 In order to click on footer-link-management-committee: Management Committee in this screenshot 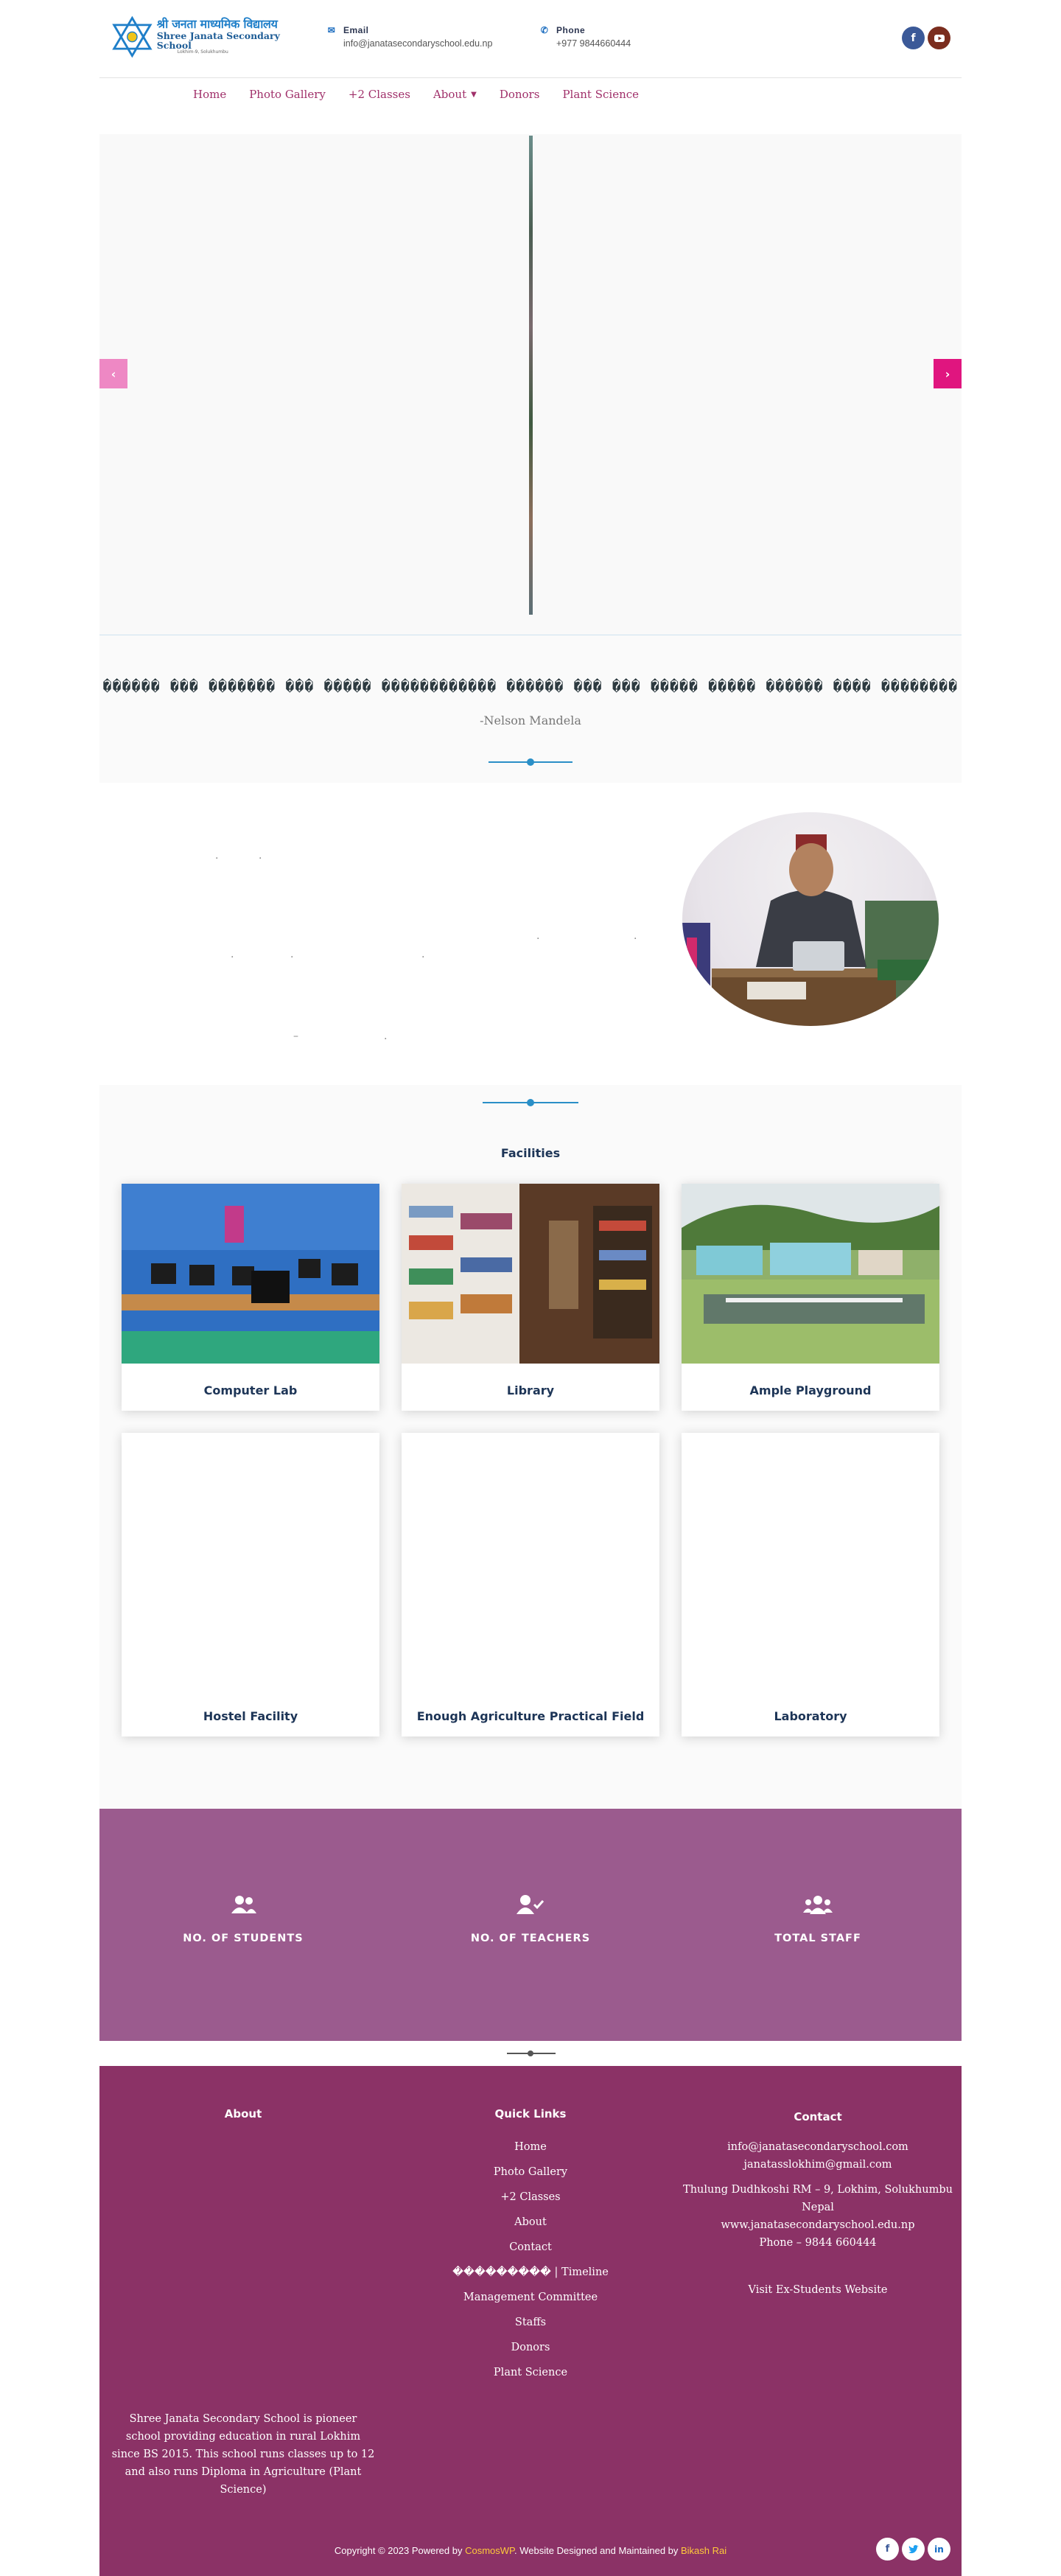, I will do `click(530, 2297)`.